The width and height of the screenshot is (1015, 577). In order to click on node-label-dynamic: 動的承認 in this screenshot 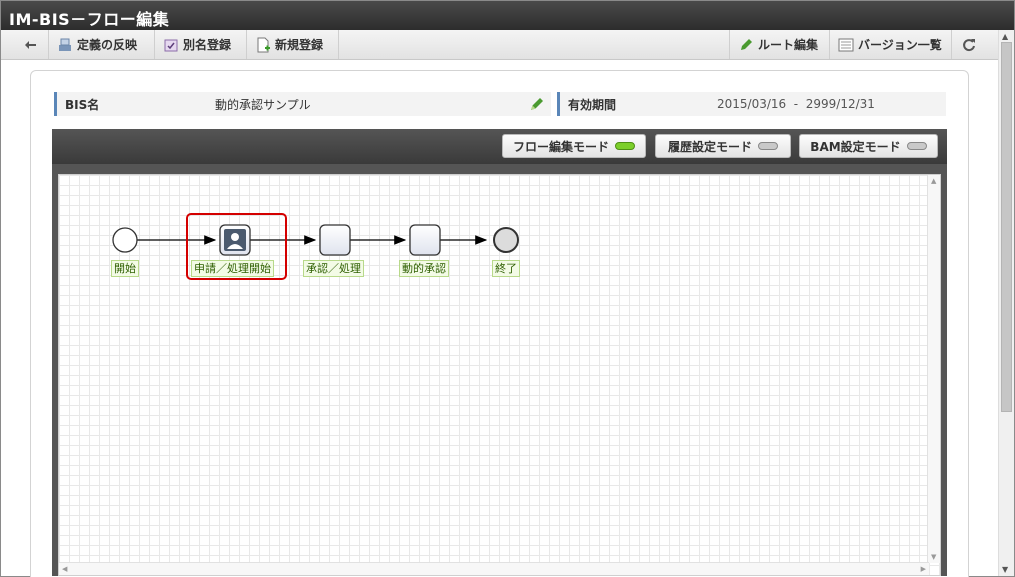, I will do `click(424, 268)`.